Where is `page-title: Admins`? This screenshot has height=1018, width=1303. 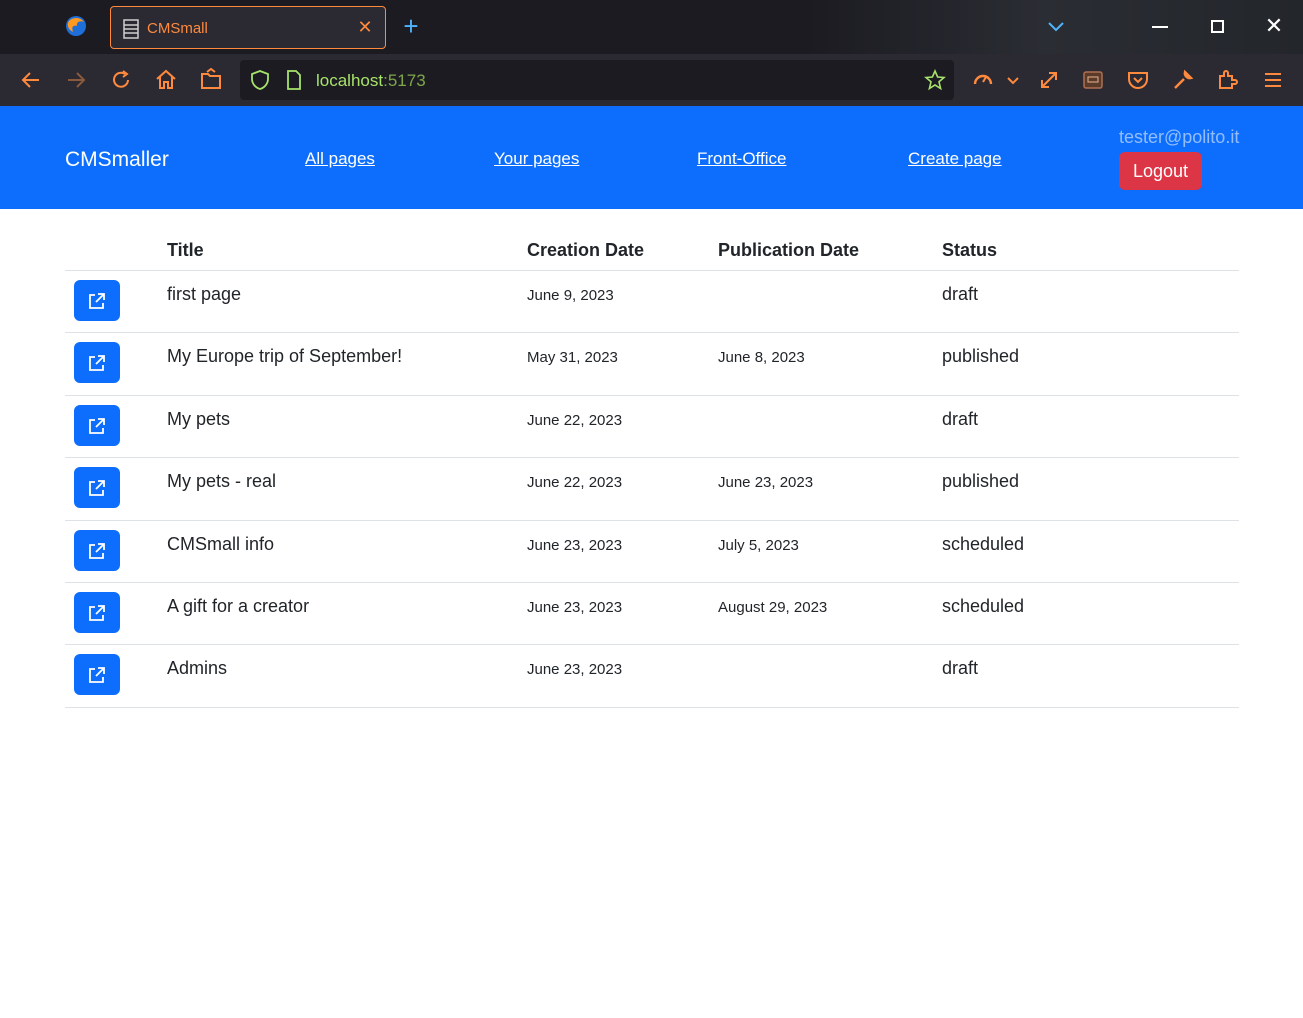
page-title: Admins is located at coordinates (197, 668).